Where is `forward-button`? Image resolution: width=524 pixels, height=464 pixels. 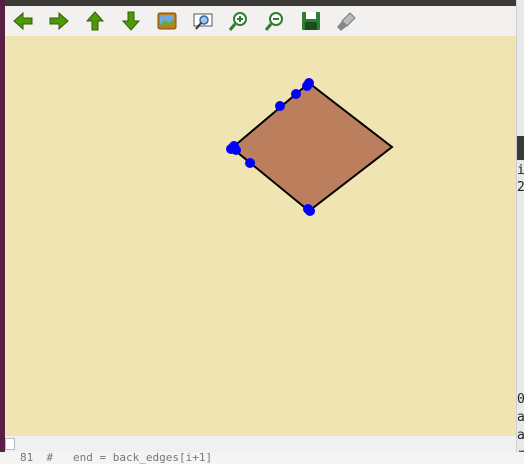
forward-button is located at coordinates (59, 21).